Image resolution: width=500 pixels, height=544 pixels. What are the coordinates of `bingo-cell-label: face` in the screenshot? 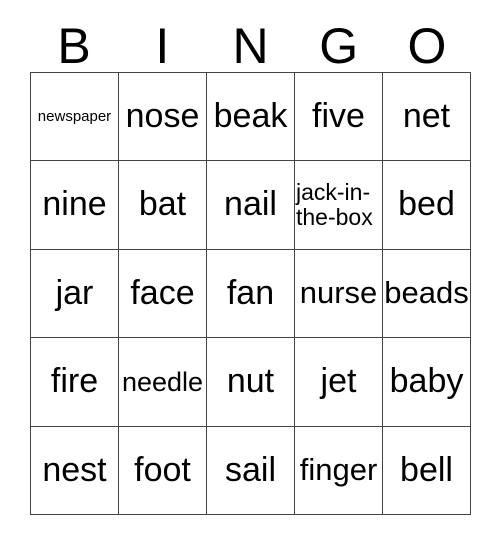 It's located at (162, 292).